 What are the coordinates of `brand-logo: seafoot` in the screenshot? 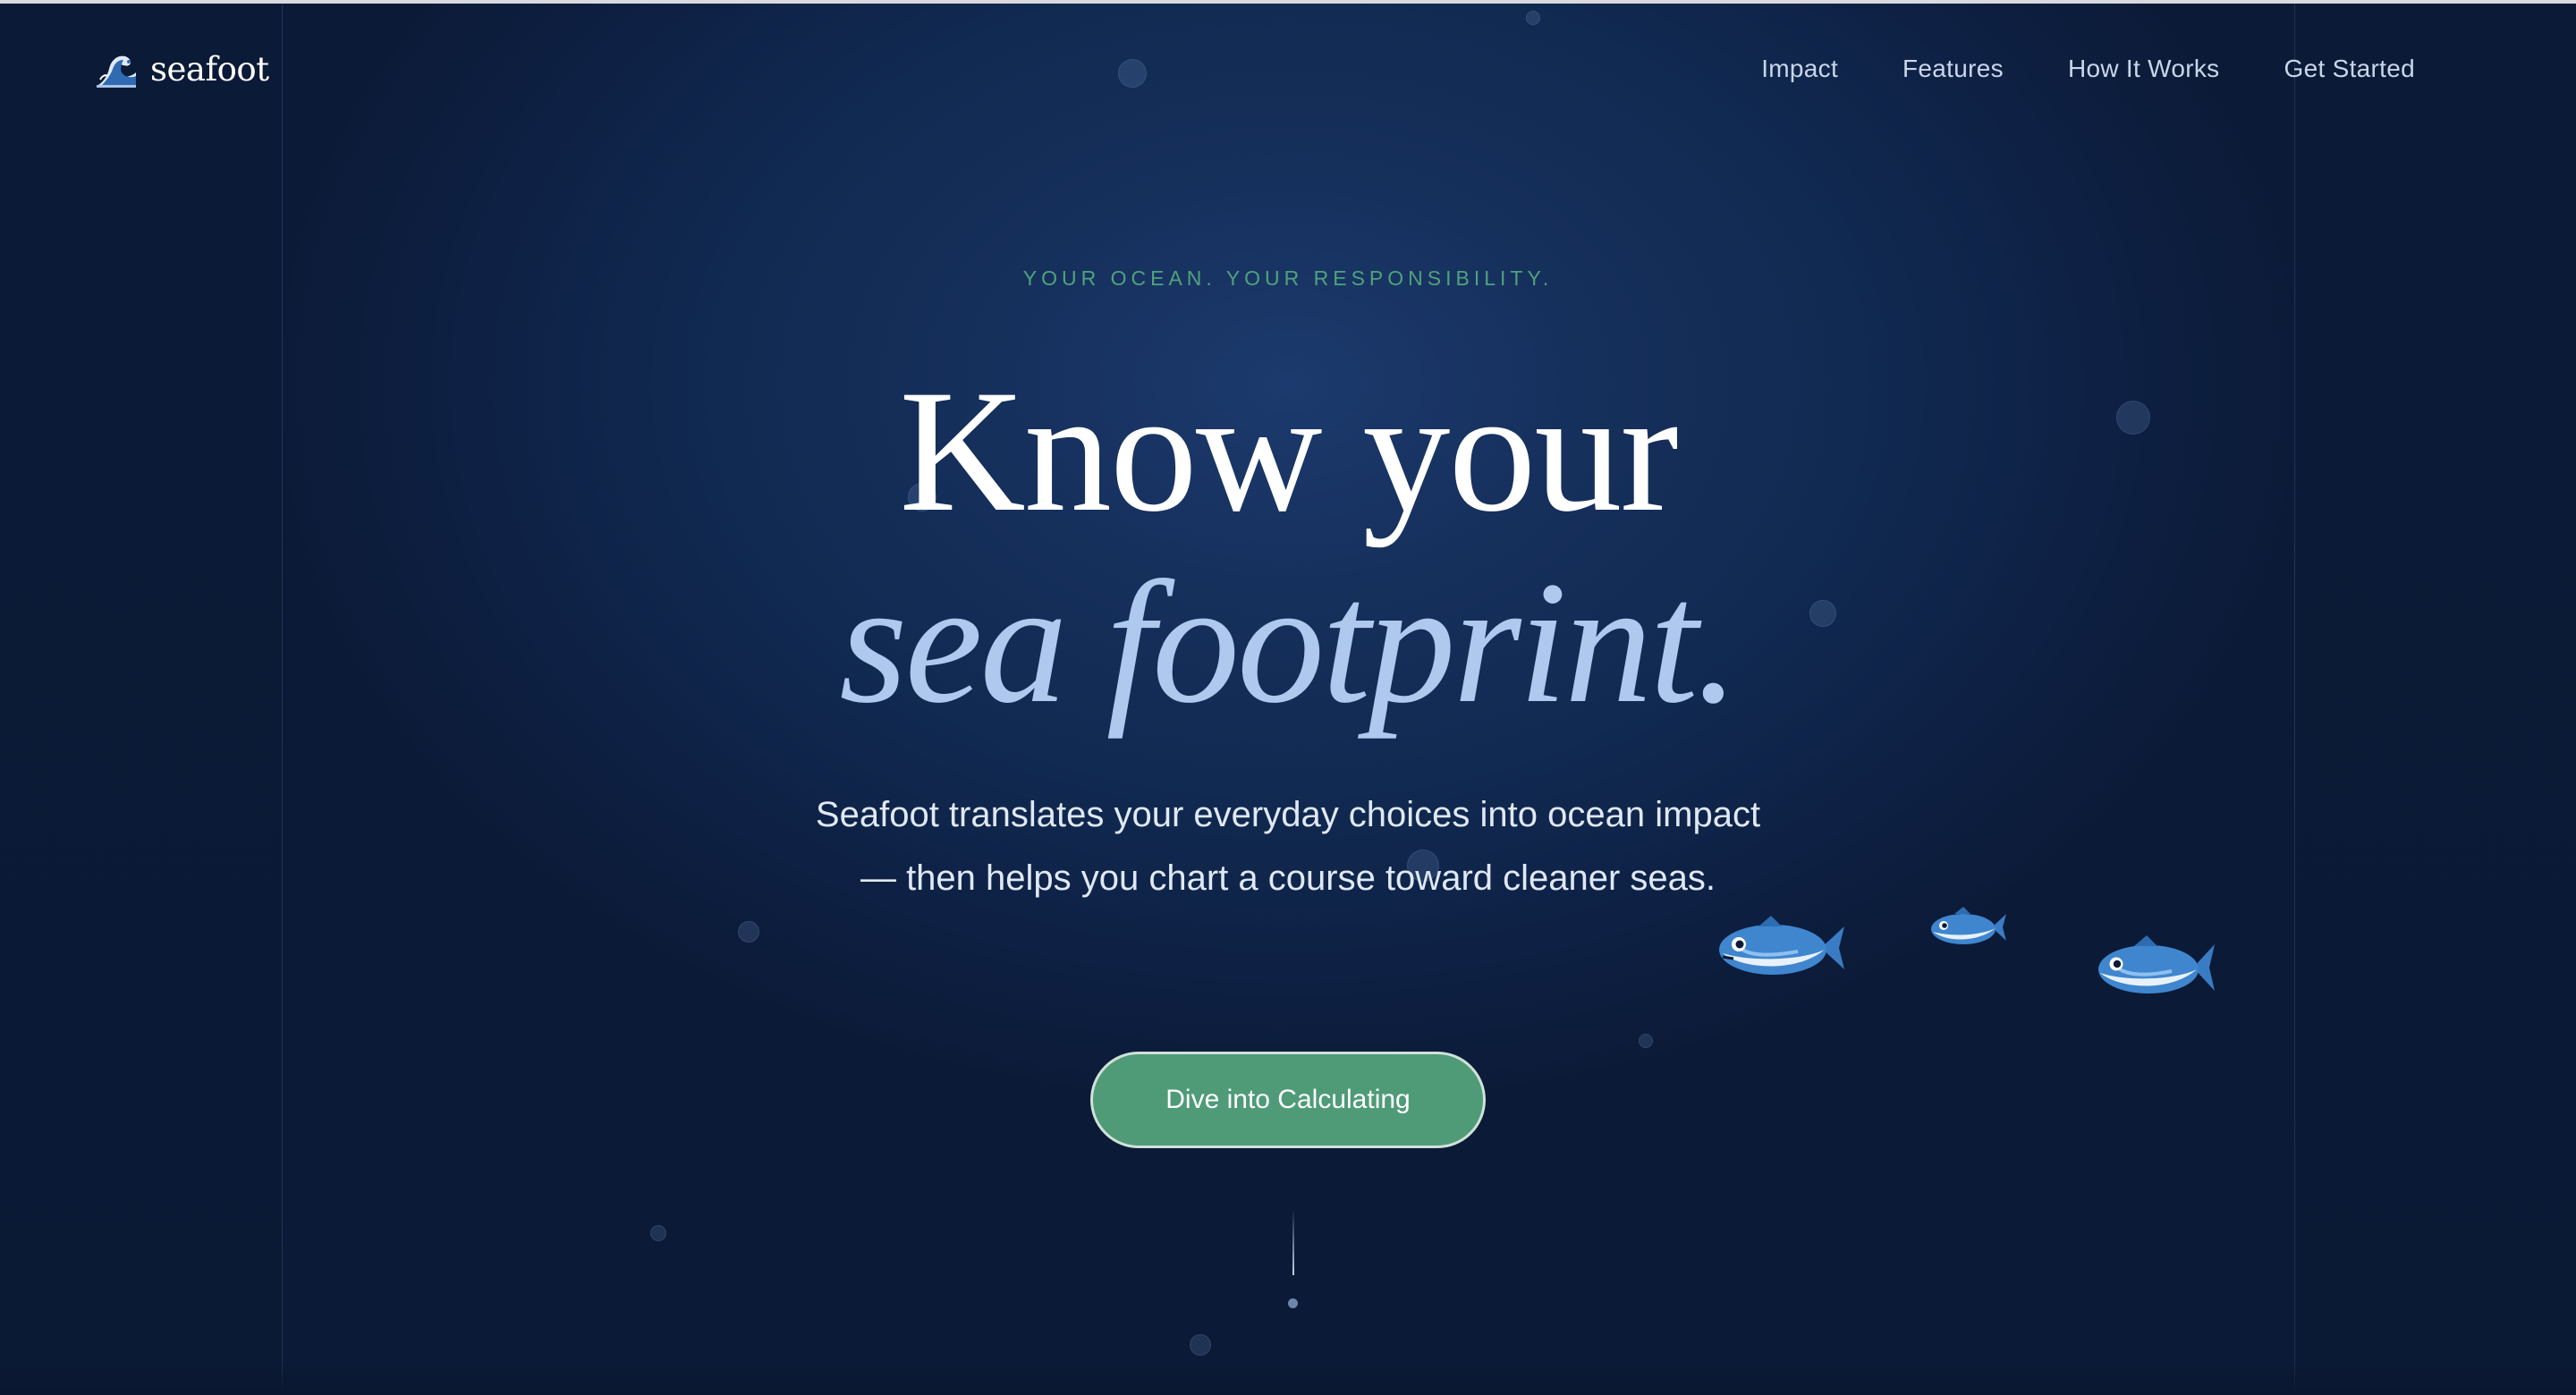 It's located at (182, 68).